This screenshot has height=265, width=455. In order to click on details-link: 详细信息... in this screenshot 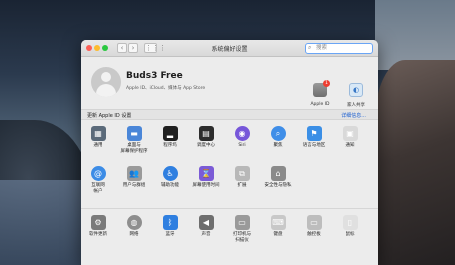, I will do `click(353, 115)`.